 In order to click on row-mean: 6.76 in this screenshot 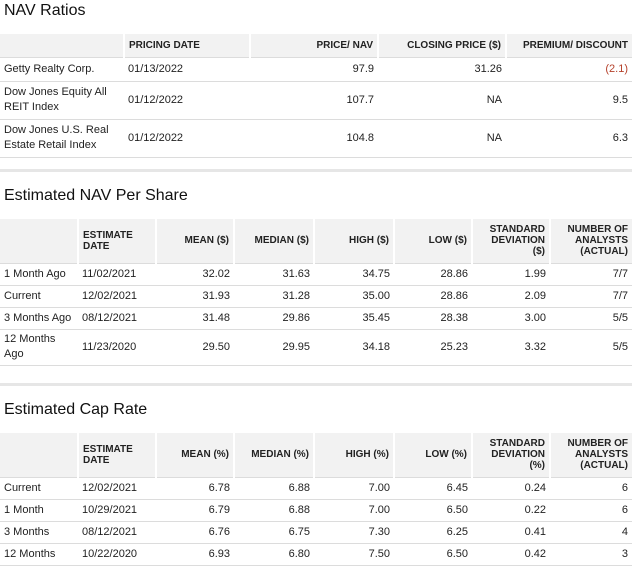, I will do `click(195, 531)`.